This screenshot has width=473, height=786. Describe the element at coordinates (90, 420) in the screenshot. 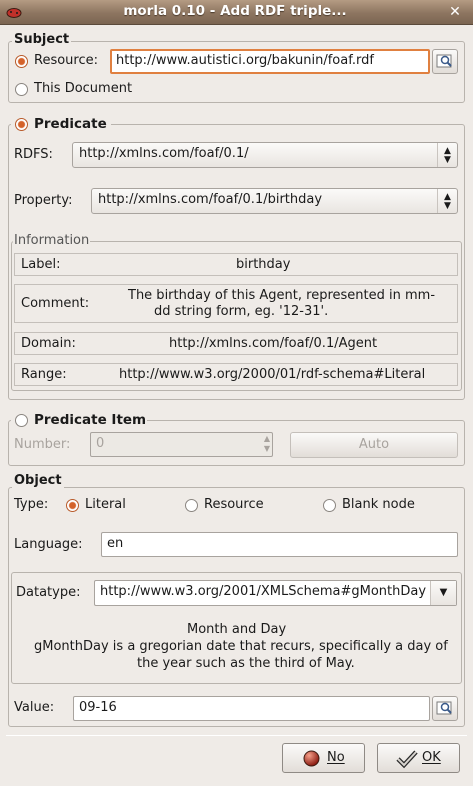

I see `predicate-item-title: Predicate Item` at that location.